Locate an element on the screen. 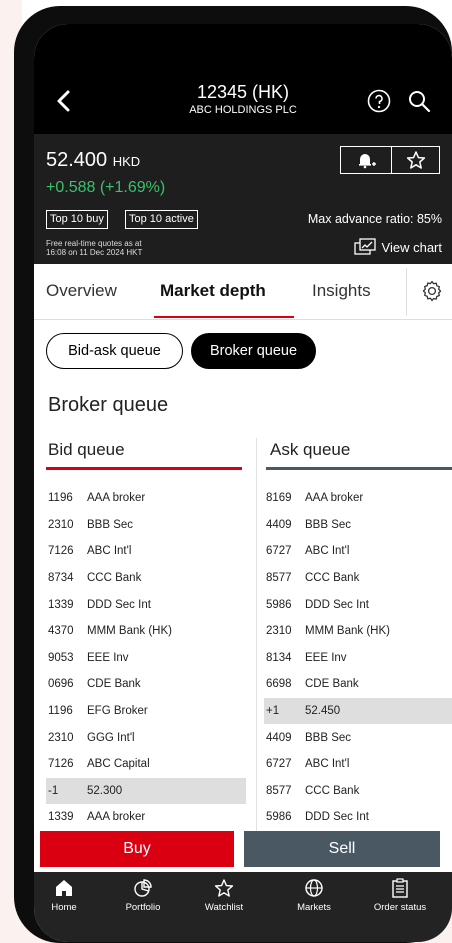 The image size is (452, 943). nav-markets-label: Markets is located at coordinates (314, 907).